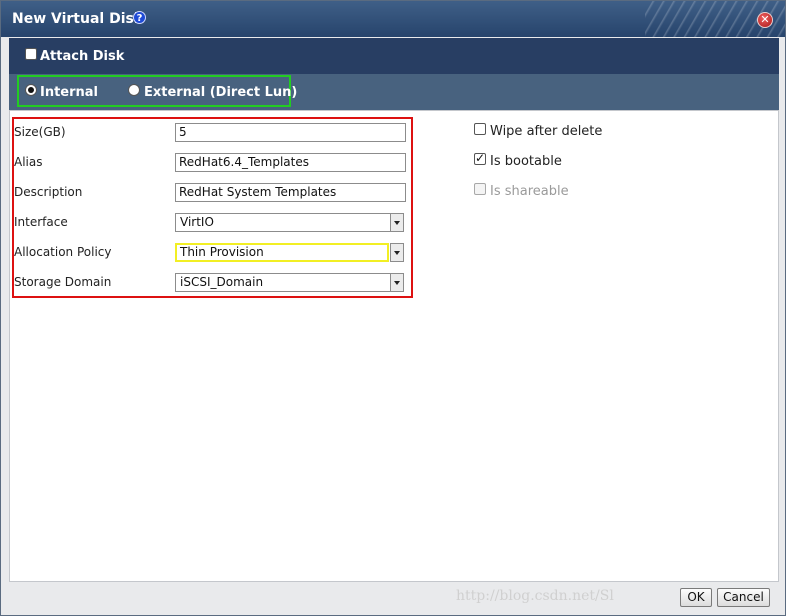 The image size is (786, 616). What do you see at coordinates (31, 90) in the screenshot?
I see `internal-radio` at bounding box center [31, 90].